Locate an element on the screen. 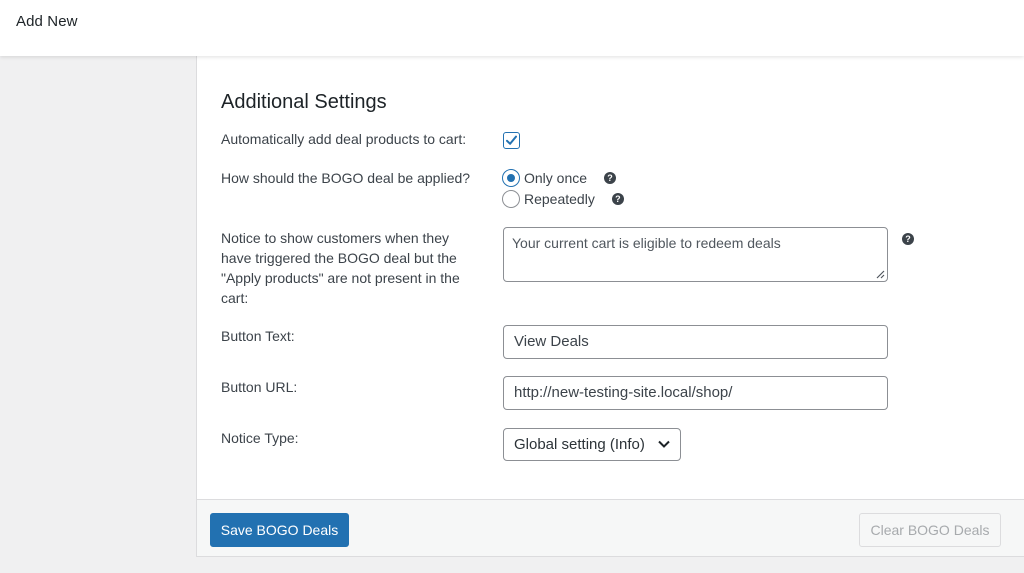 The height and width of the screenshot is (573, 1024). radio-only-once-label: Only once is located at coordinates (556, 178).